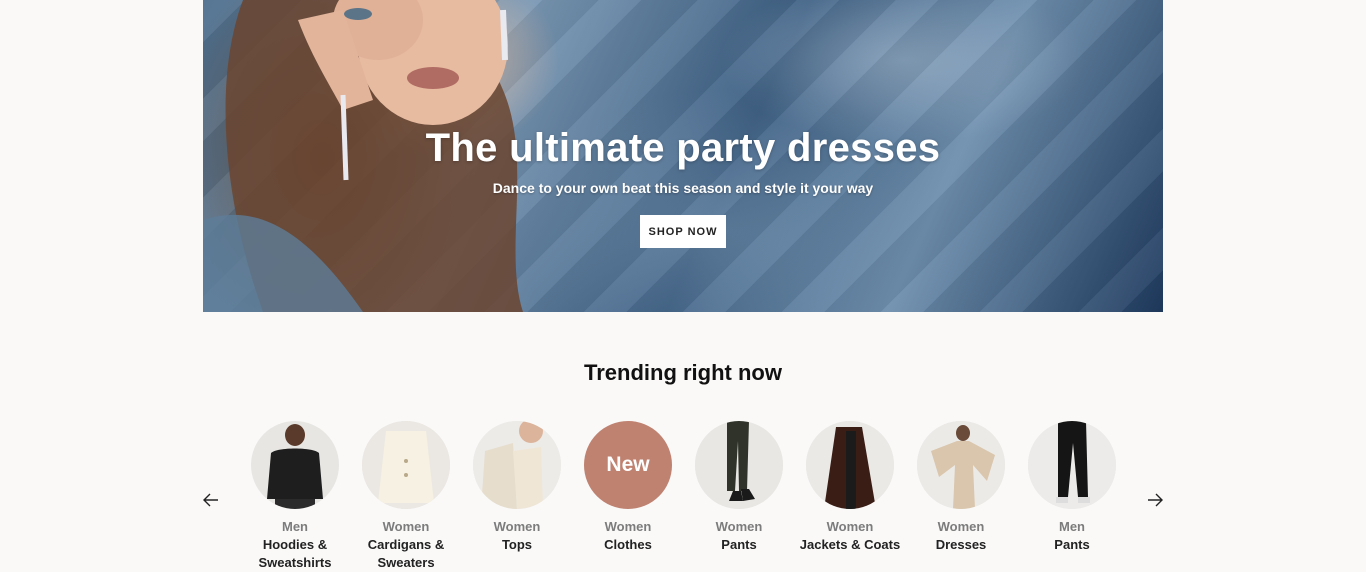 This screenshot has width=1366, height=572. I want to click on category-men-pants: Men Pants, so click(1072, 487).